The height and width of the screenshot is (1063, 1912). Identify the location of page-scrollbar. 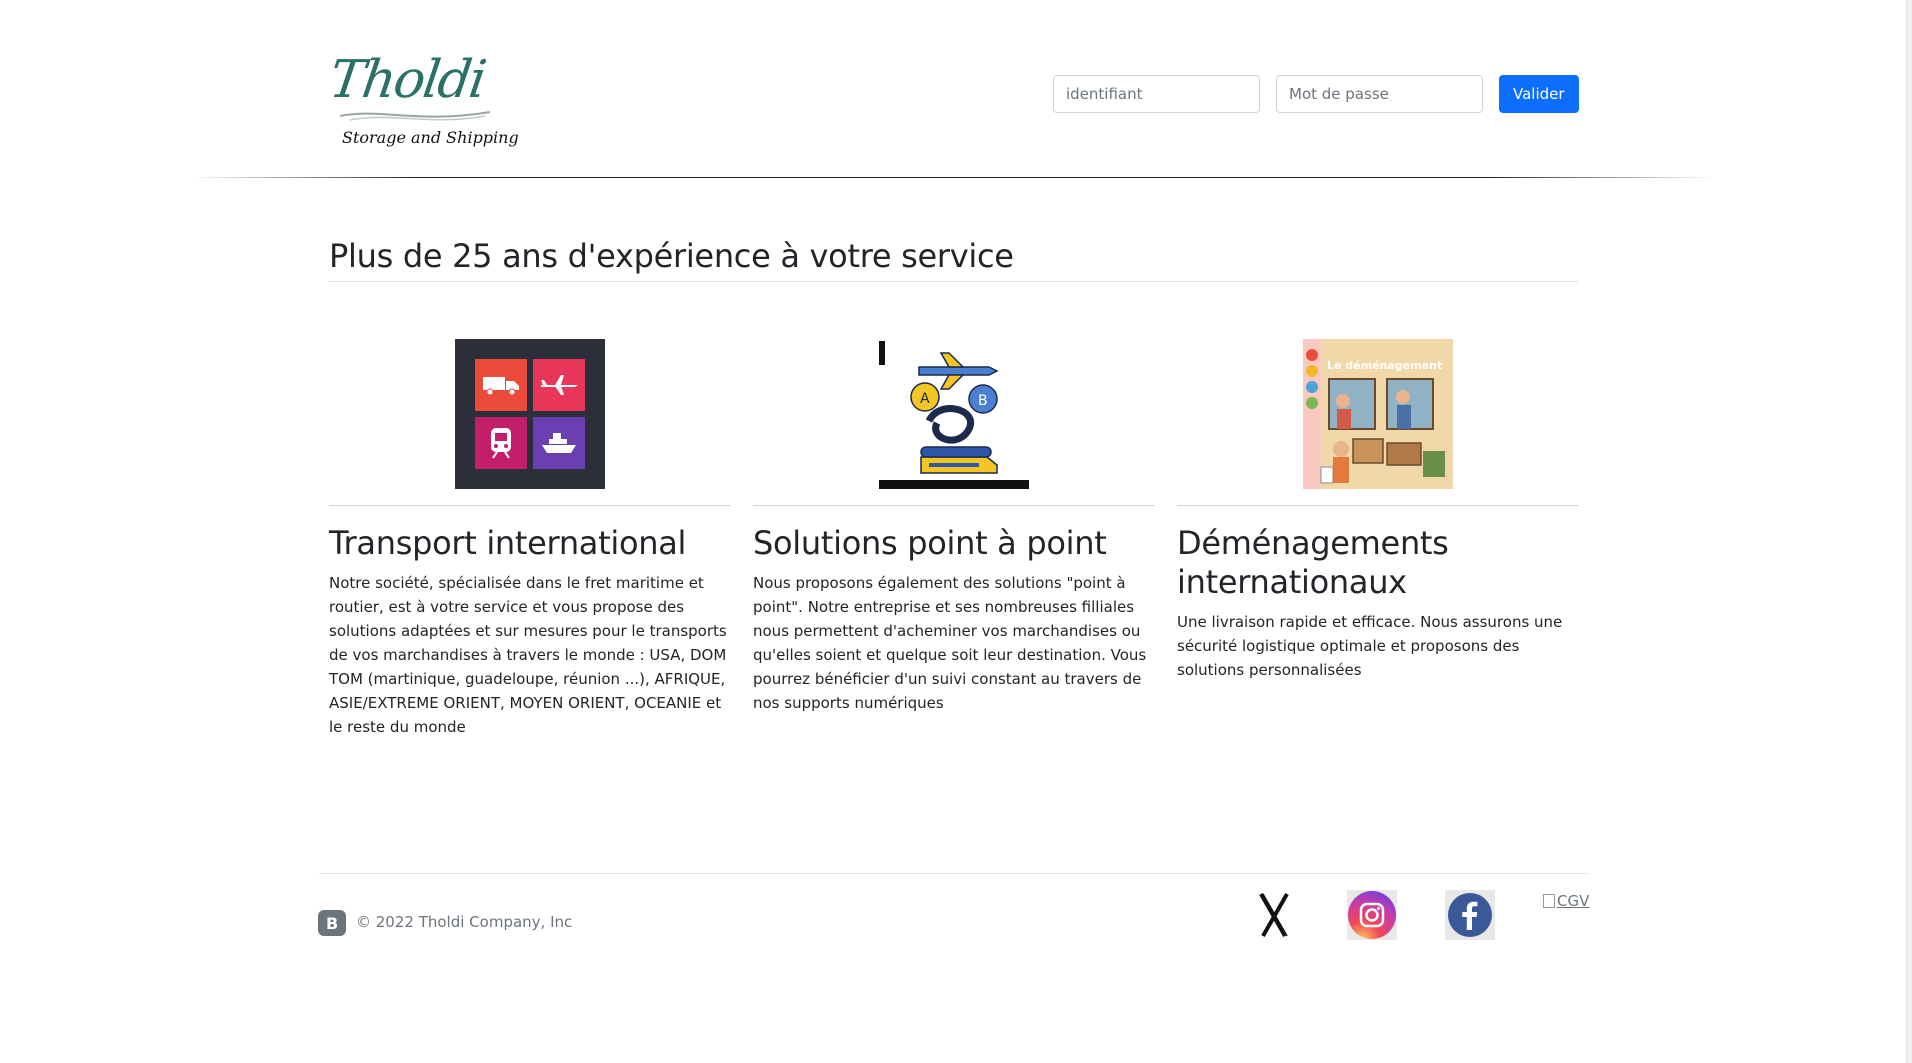
(1909, 531).